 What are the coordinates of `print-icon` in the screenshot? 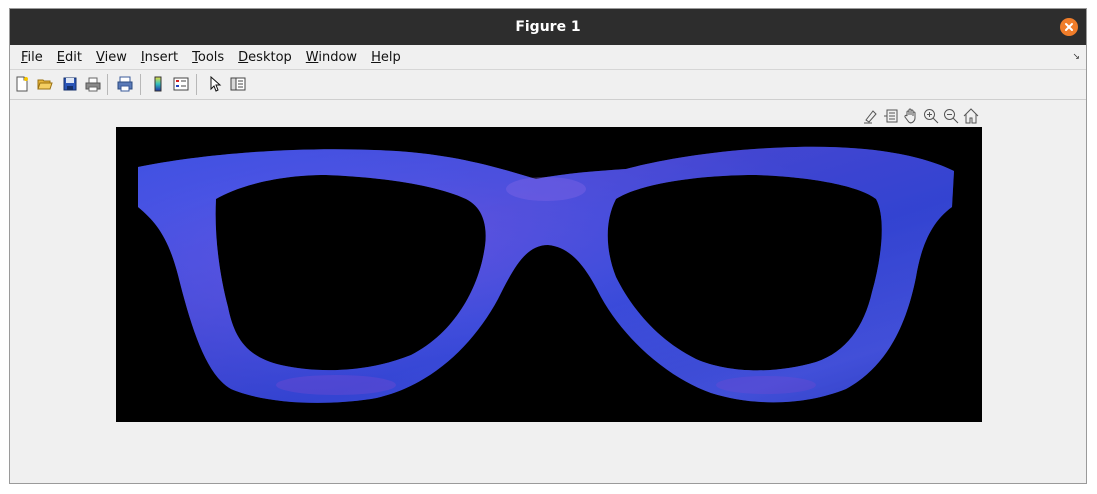 It's located at (93, 84).